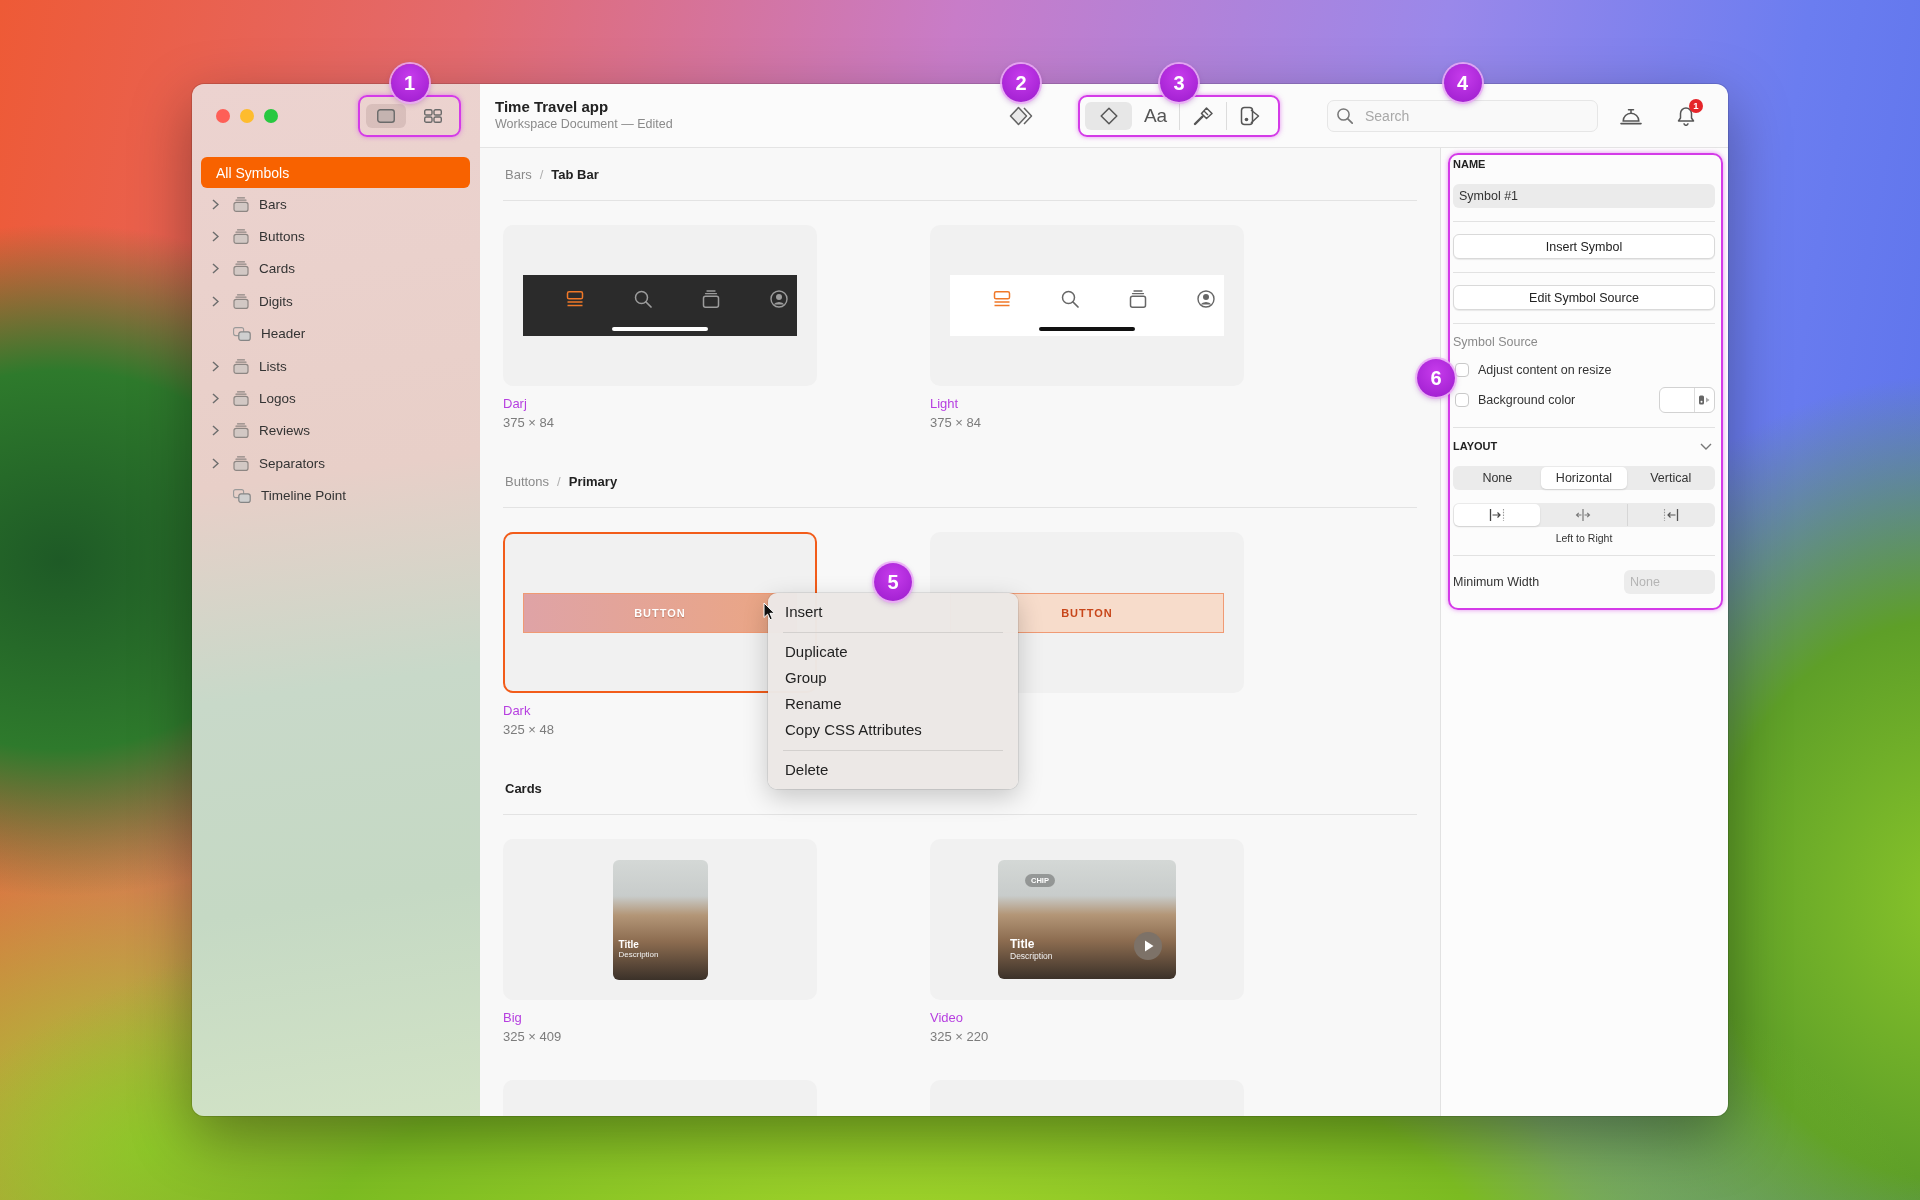 The height and width of the screenshot is (1200, 1920). What do you see at coordinates (1583, 515) in the screenshot?
I see `center-out-icon` at bounding box center [1583, 515].